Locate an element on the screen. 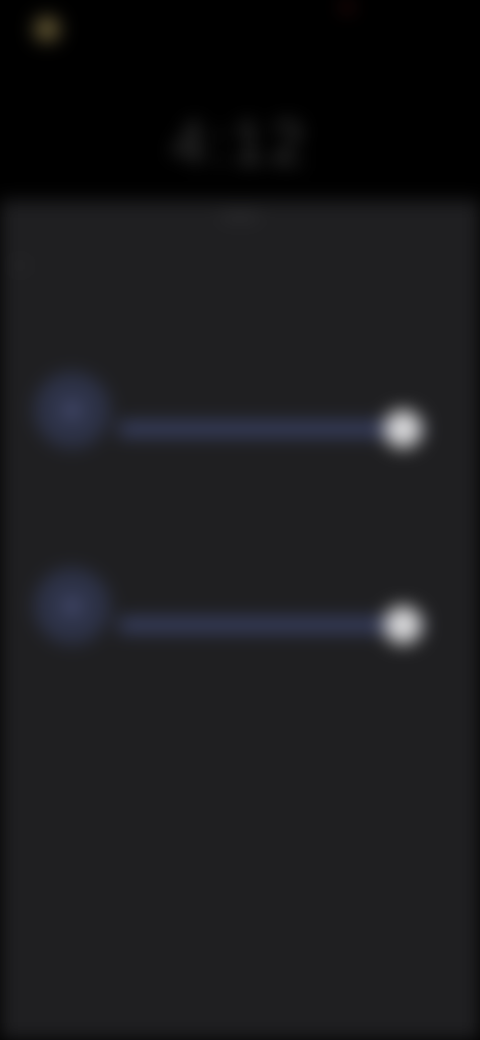 The height and width of the screenshot is (1040, 480). sheet-drag-handle is located at coordinates (240, 216).